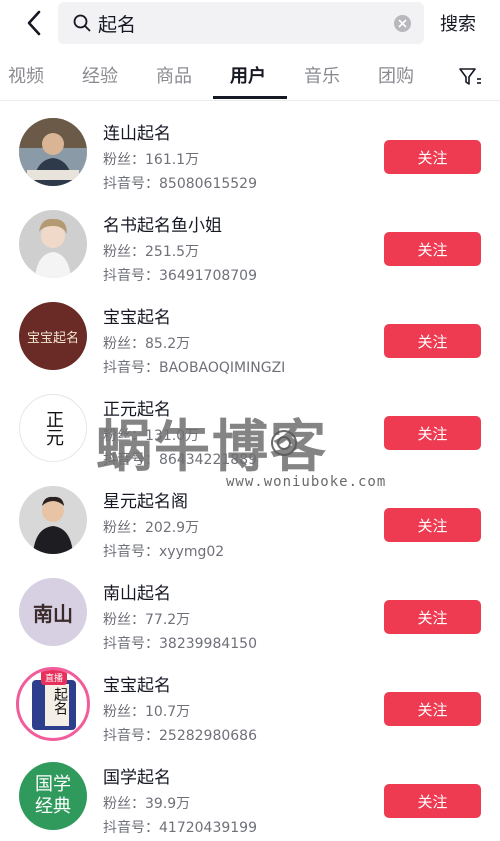 The height and width of the screenshot is (841, 500). What do you see at coordinates (26, 75) in the screenshot?
I see `tab-videos: 视频` at bounding box center [26, 75].